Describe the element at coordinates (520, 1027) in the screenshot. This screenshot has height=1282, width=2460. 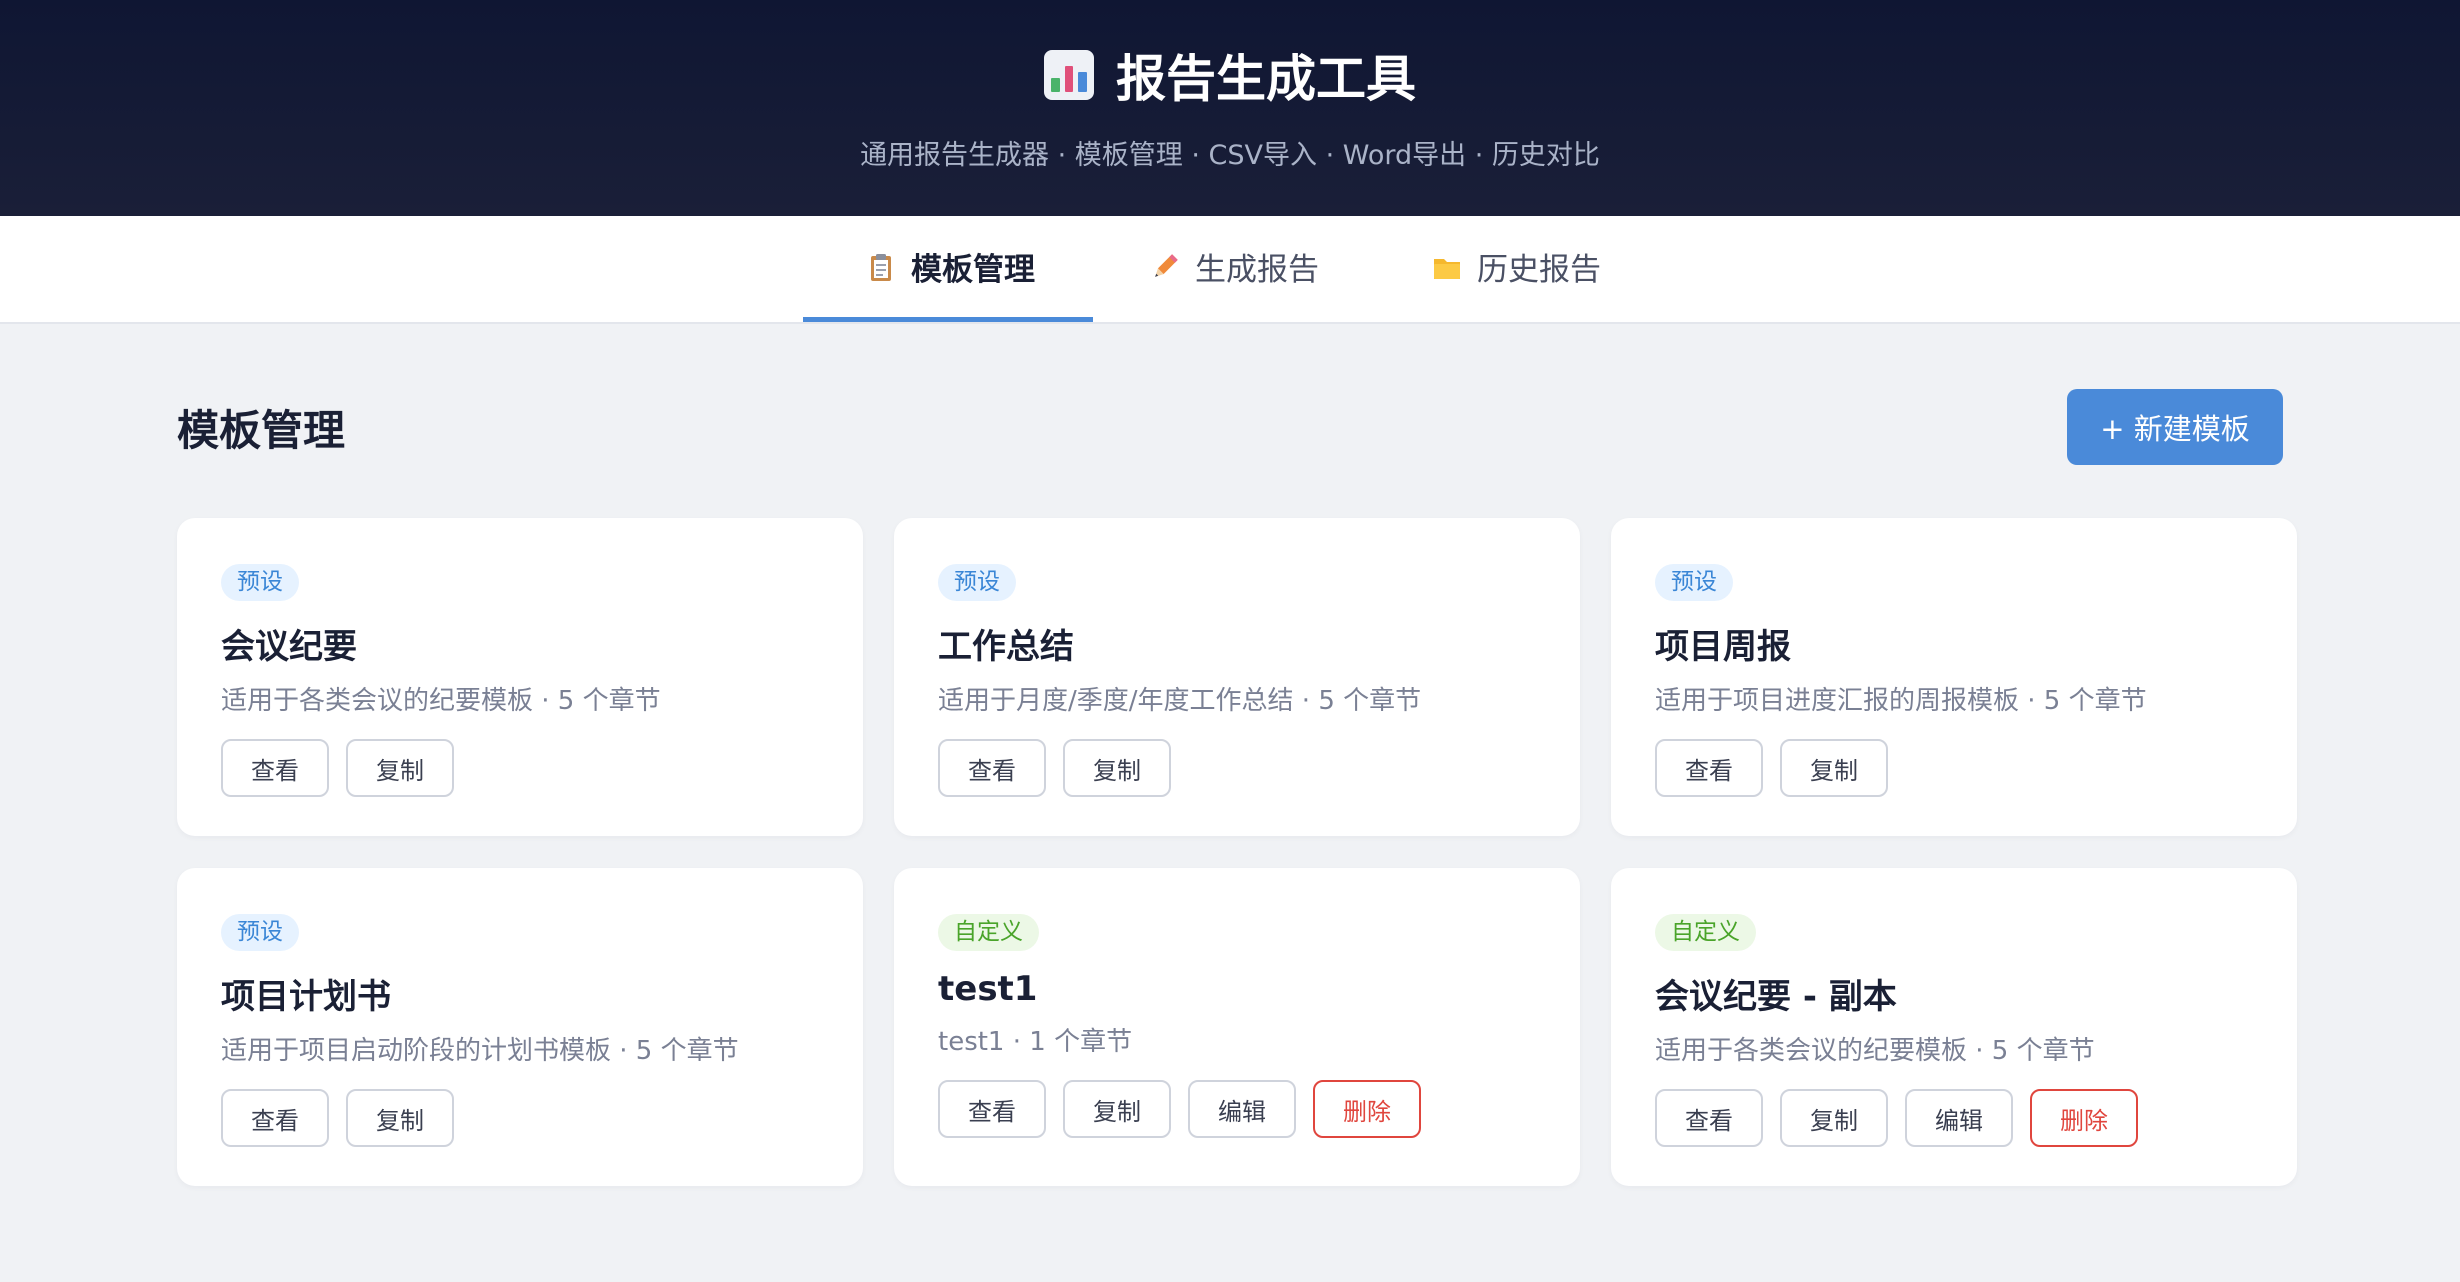
I see `template-card: 预设 项目计划书 适用于项目启动阶段的计划书模板 · 5 个章节 查看 复制` at that location.